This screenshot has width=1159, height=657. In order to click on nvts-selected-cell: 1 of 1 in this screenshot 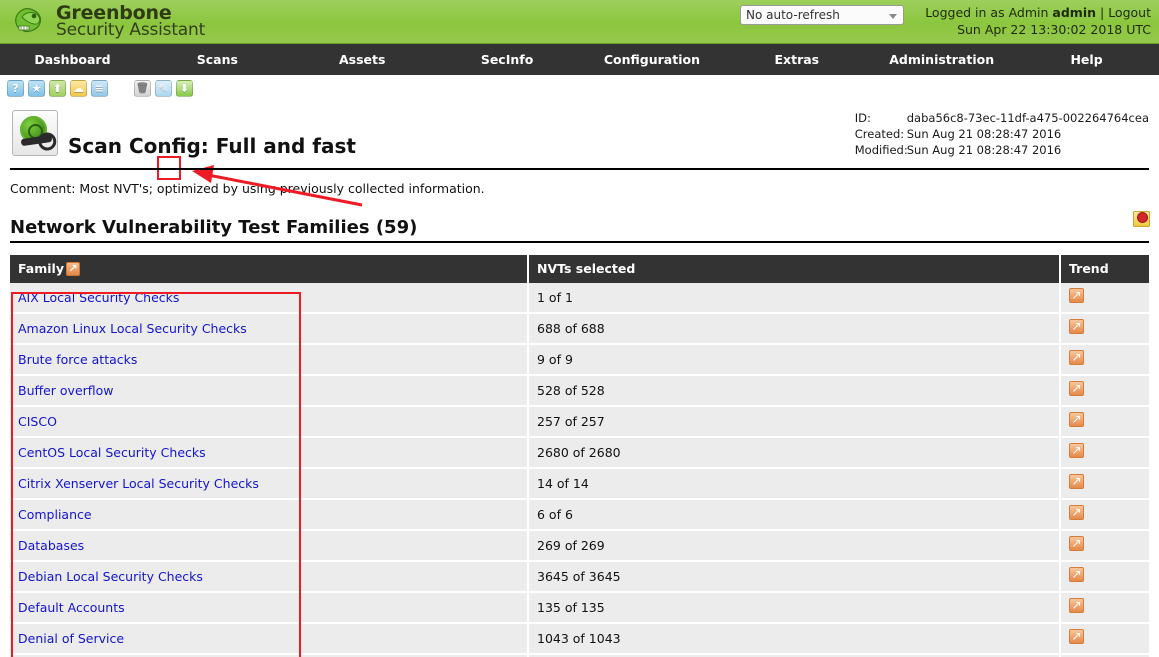, I will do `click(794, 298)`.